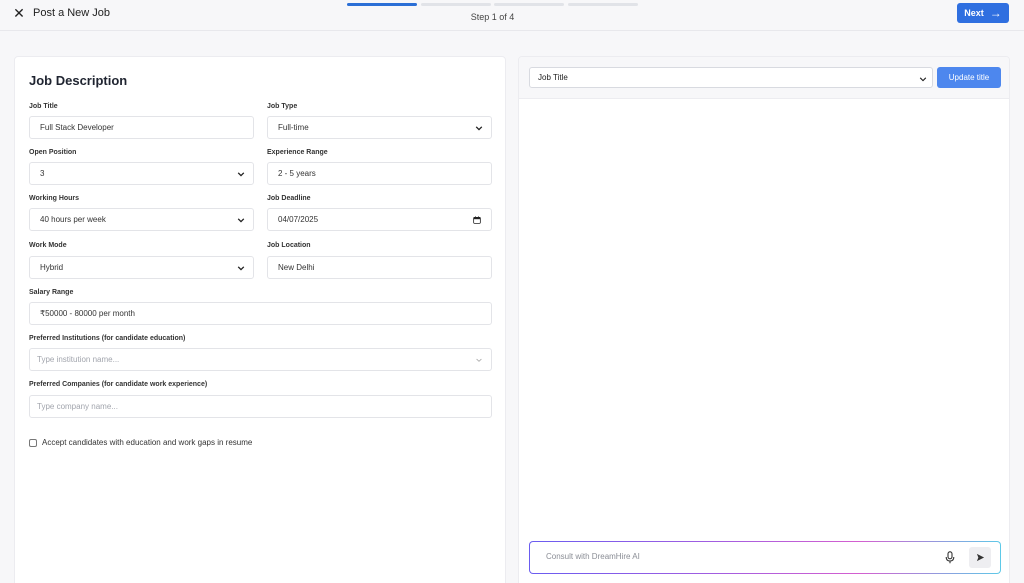 This screenshot has width=1024, height=583. Describe the element at coordinates (77, 127) in the screenshot. I see `job-title-value: Full Stack Developer` at that location.